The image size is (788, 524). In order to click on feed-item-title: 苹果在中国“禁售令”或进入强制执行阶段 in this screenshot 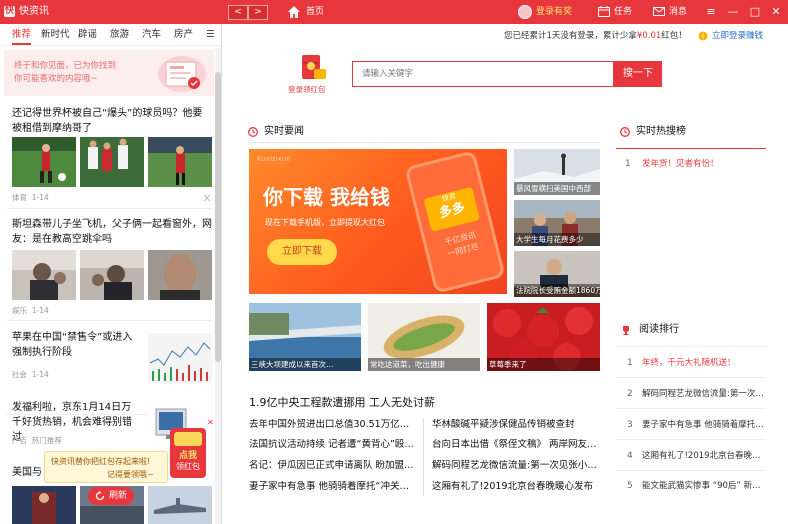, I will do `click(74, 345)`.